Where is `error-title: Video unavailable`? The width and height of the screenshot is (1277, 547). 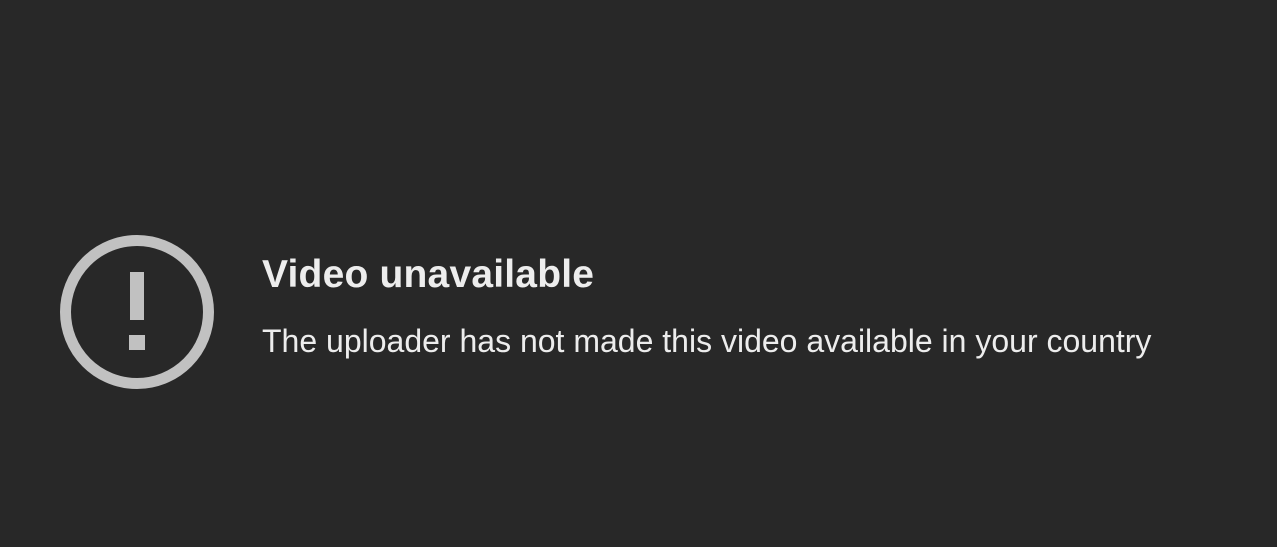
error-title: Video unavailable is located at coordinates (428, 274).